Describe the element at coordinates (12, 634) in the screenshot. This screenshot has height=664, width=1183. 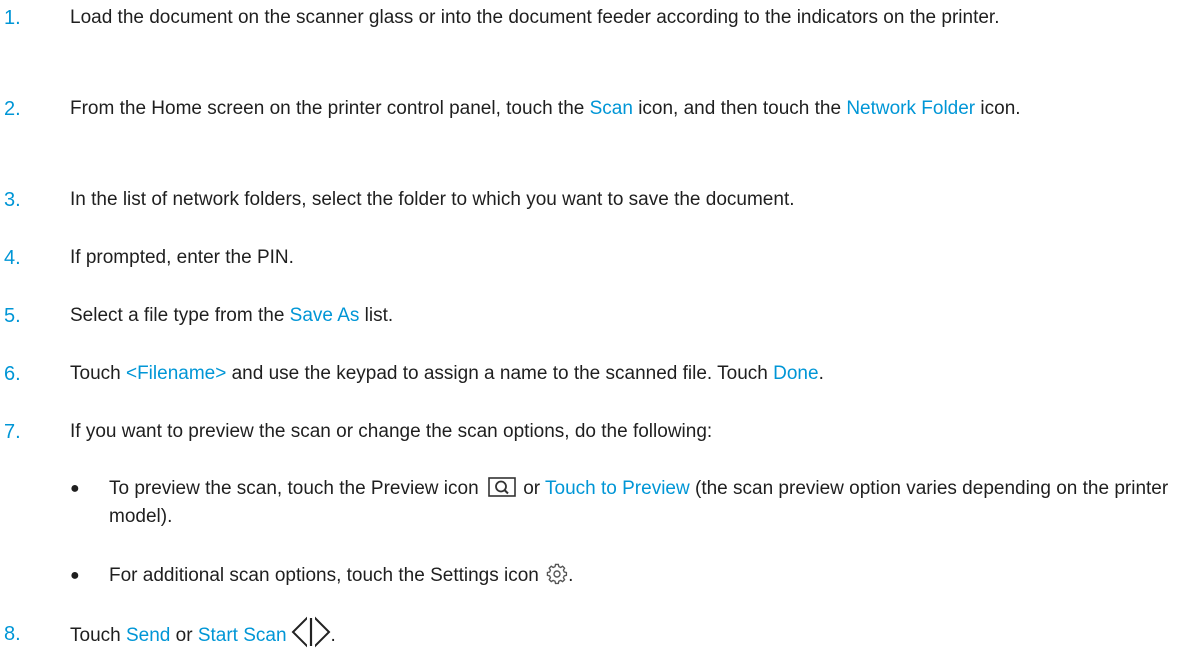
I see `step-number: 8.` at that location.